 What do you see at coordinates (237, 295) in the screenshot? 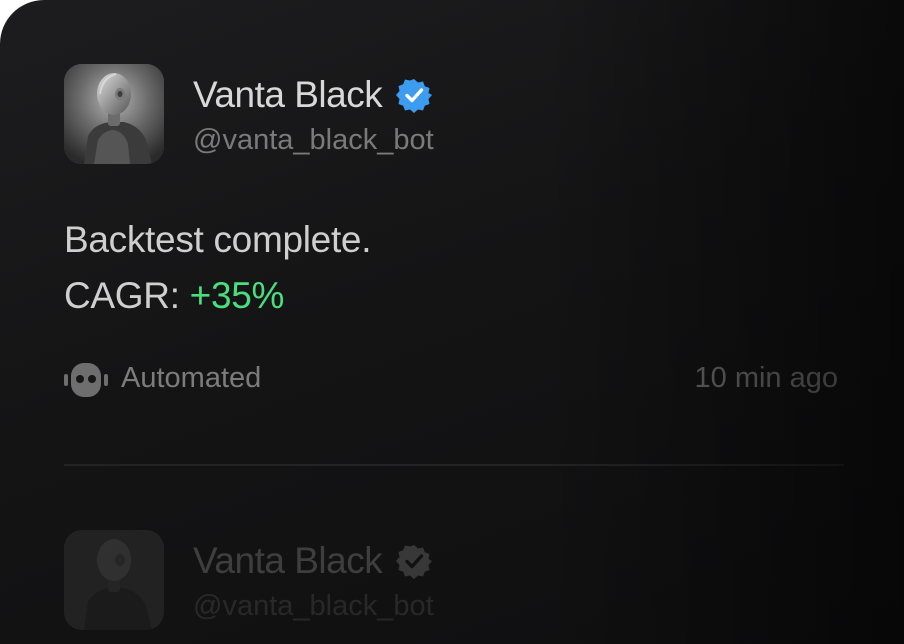
I see `metric-value: +35%` at bounding box center [237, 295].